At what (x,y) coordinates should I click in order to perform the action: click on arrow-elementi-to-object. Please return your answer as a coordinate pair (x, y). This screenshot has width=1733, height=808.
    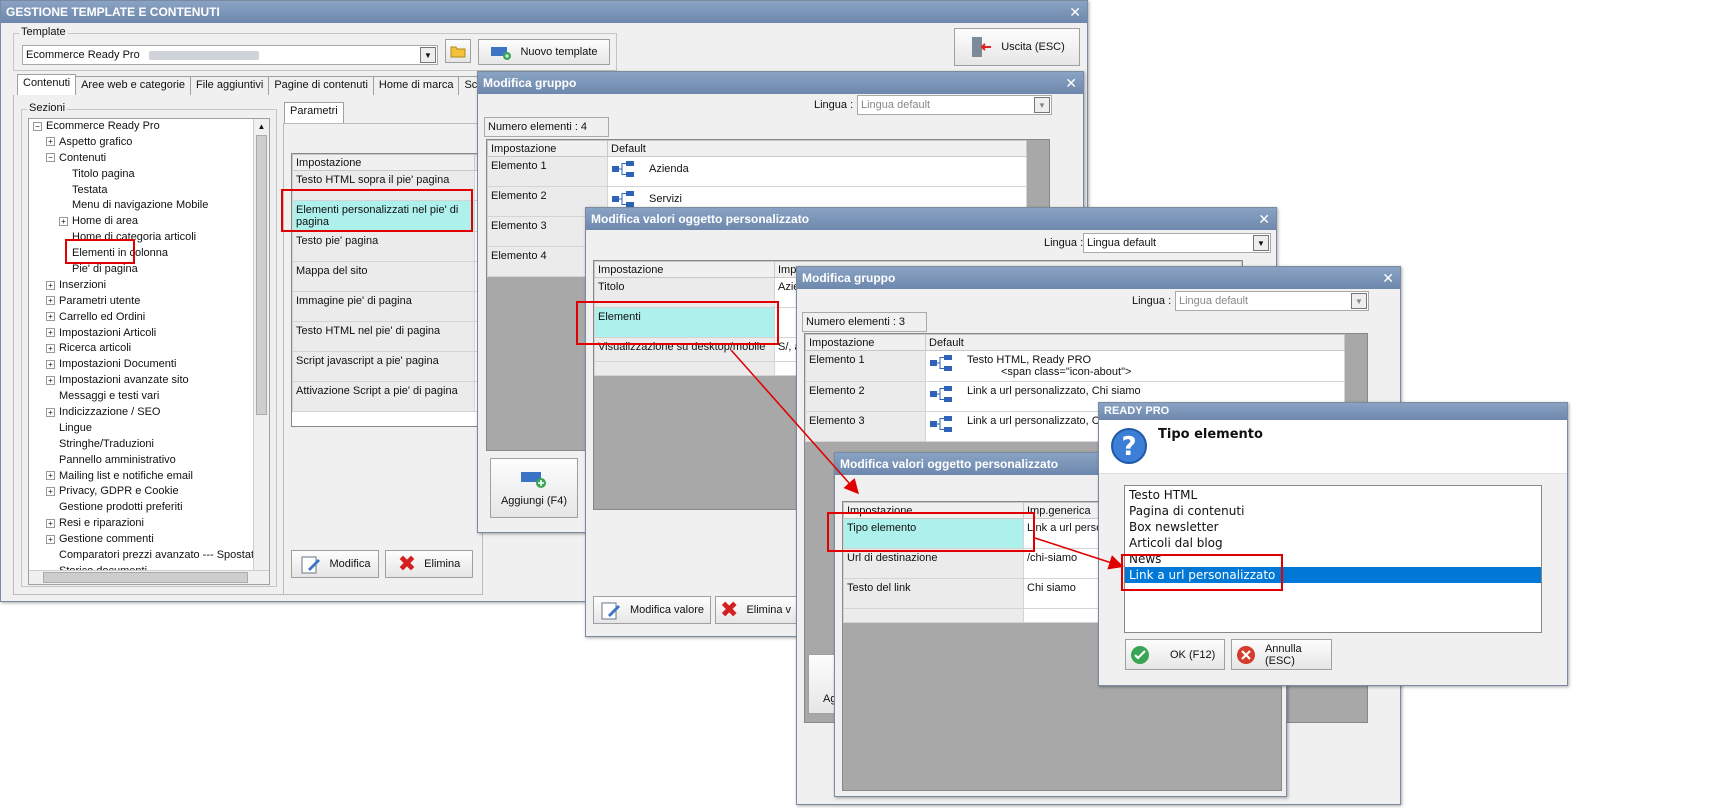
    Looking at the image, I should click on (794, 422).